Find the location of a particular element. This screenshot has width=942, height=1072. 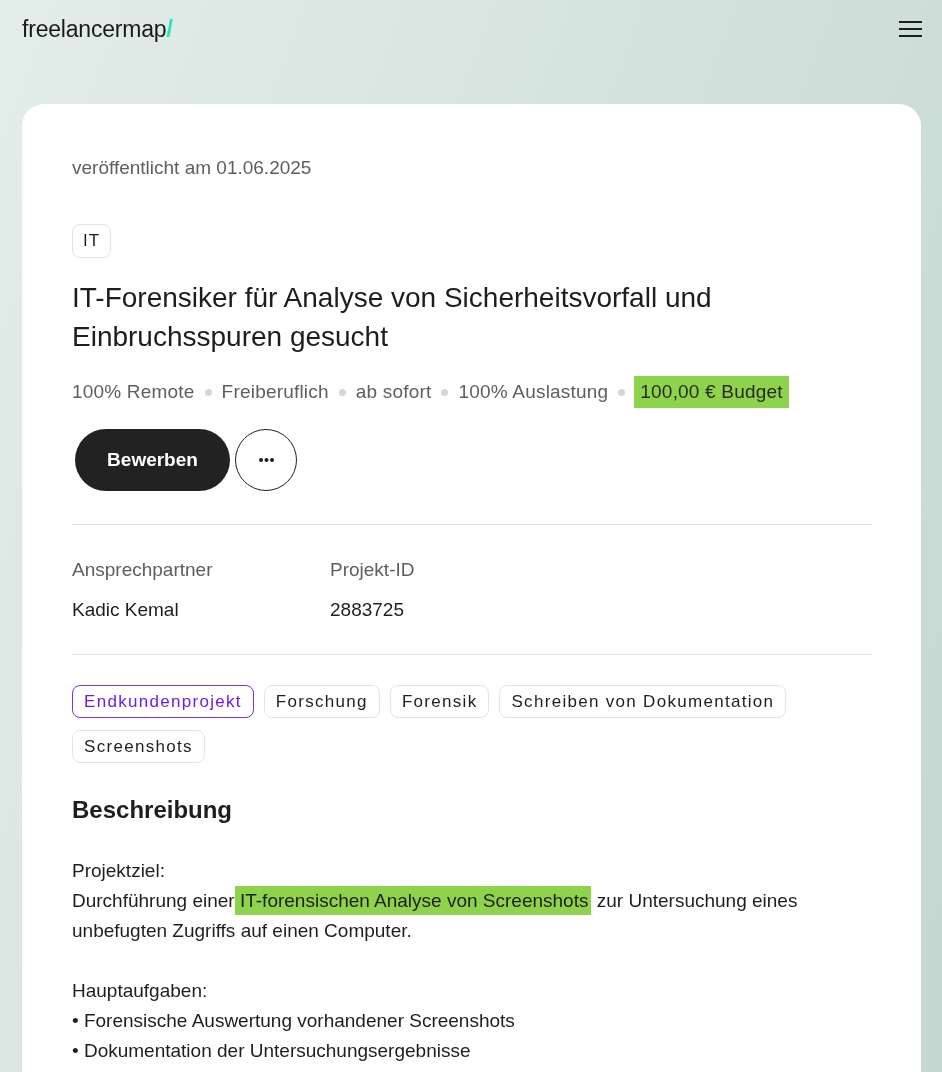

category-tag: IT is located at coordinates (92, 241).